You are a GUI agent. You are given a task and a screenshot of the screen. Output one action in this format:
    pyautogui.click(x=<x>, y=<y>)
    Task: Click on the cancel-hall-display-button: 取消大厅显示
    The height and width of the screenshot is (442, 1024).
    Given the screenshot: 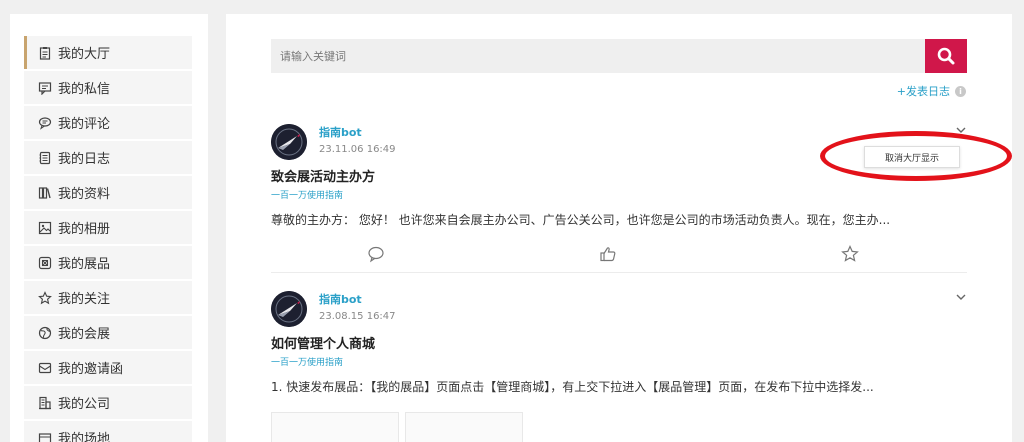 What is the action you would take?
    pyautogui.click(x=912, y=157)
    